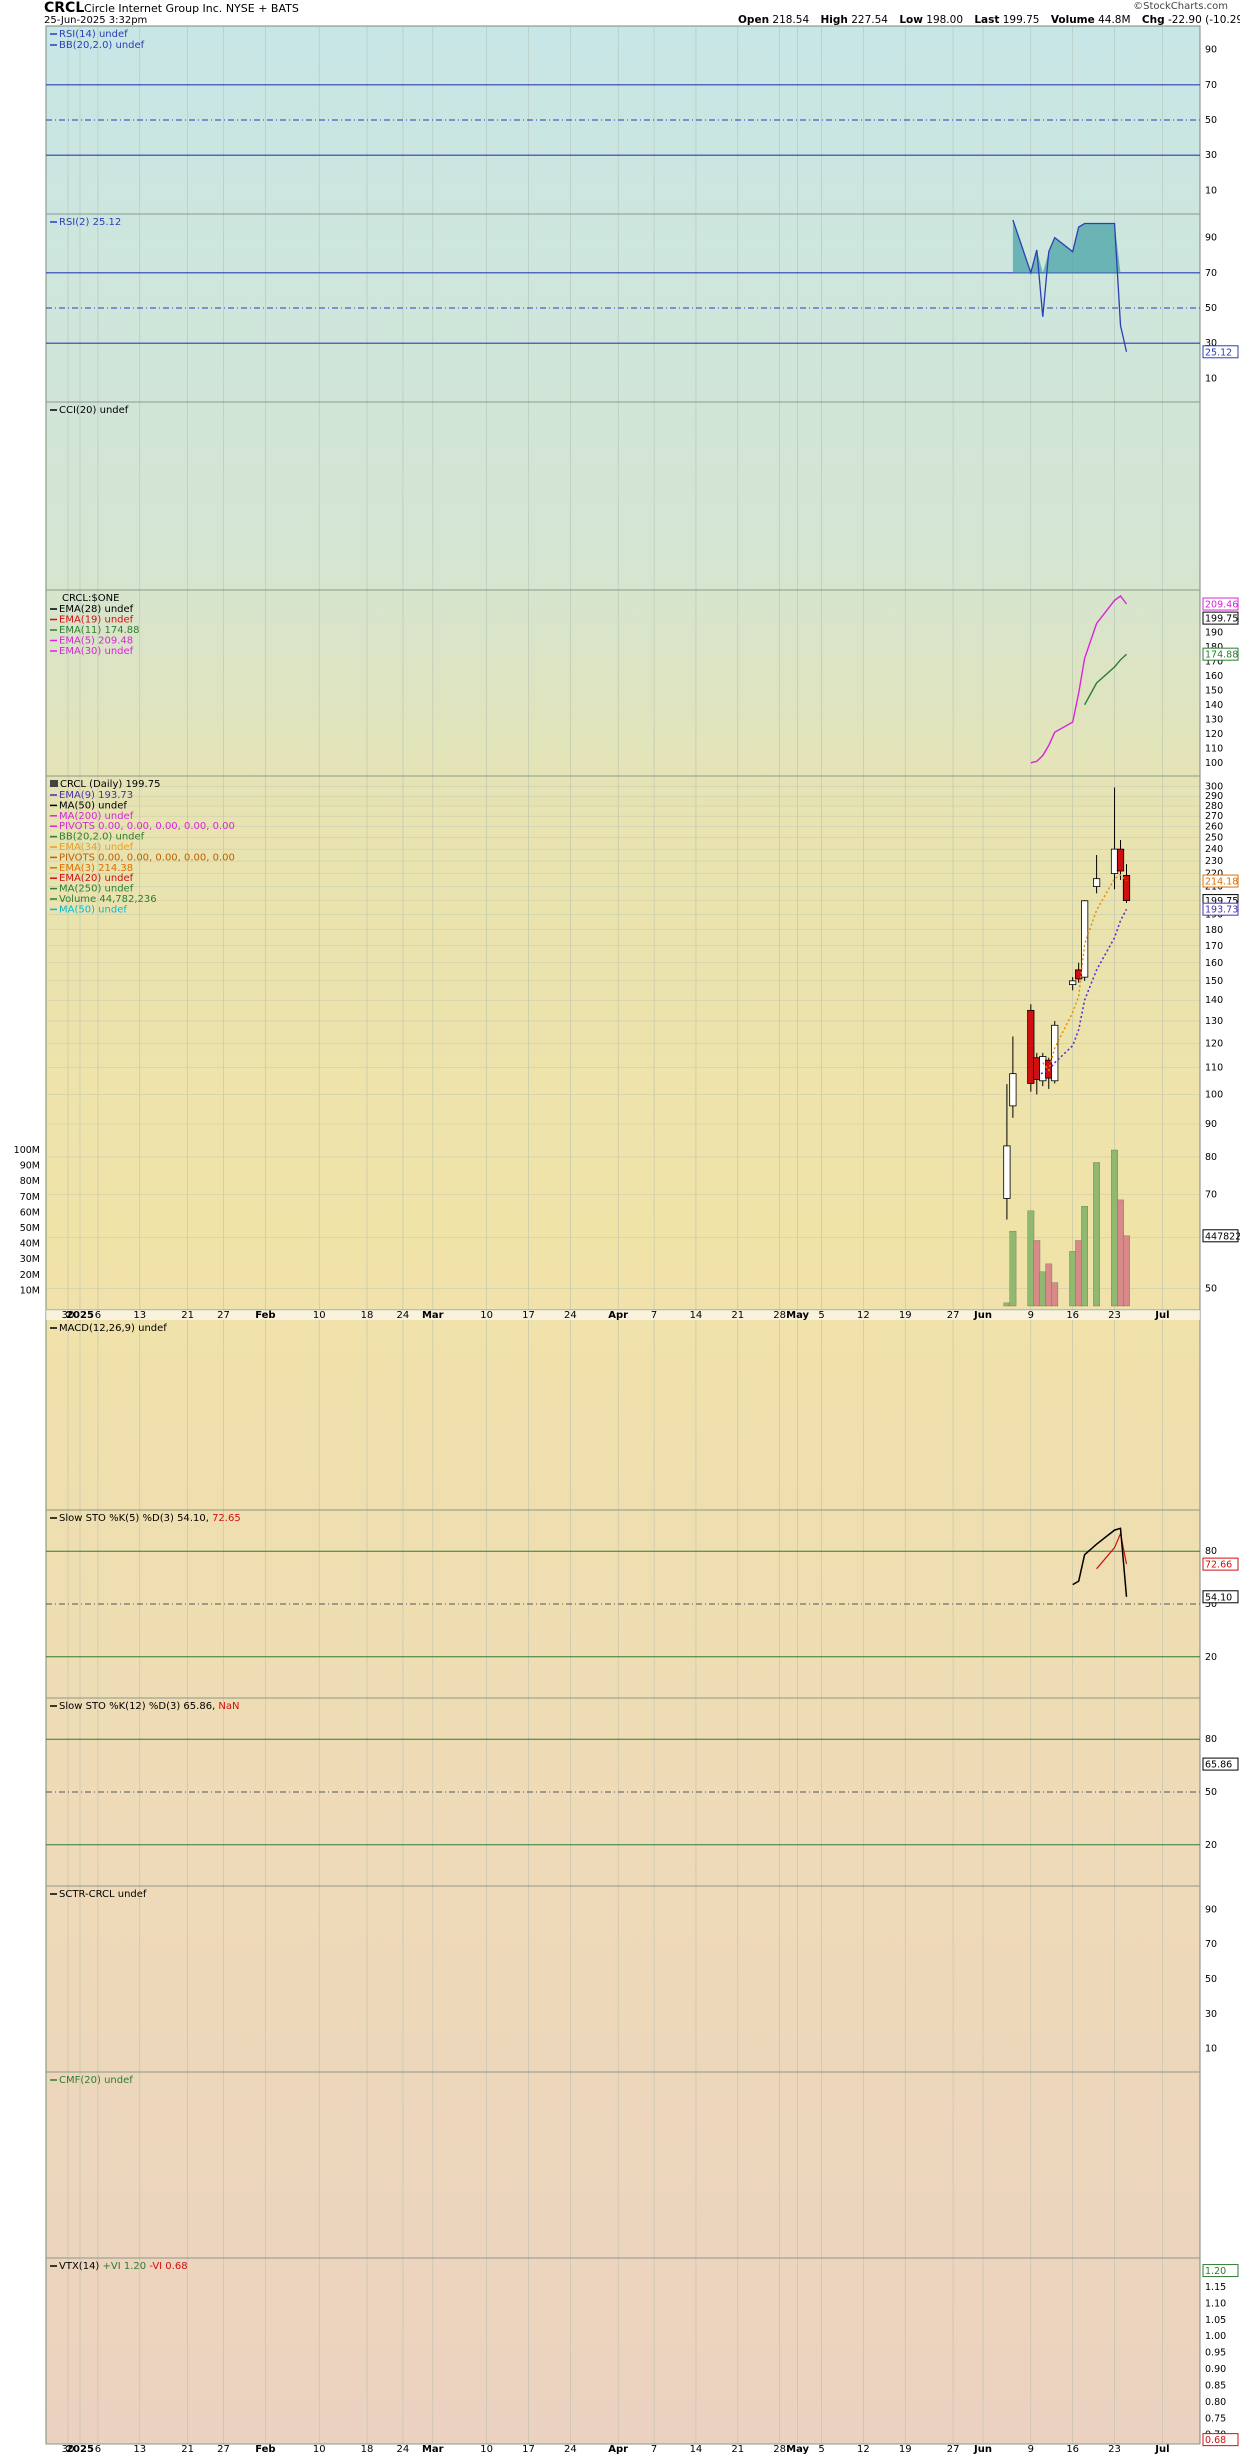  I want to click on sto5-title: Slow STO %K(5) %D(3) 54.10, 72.65, so click(150, 1518).